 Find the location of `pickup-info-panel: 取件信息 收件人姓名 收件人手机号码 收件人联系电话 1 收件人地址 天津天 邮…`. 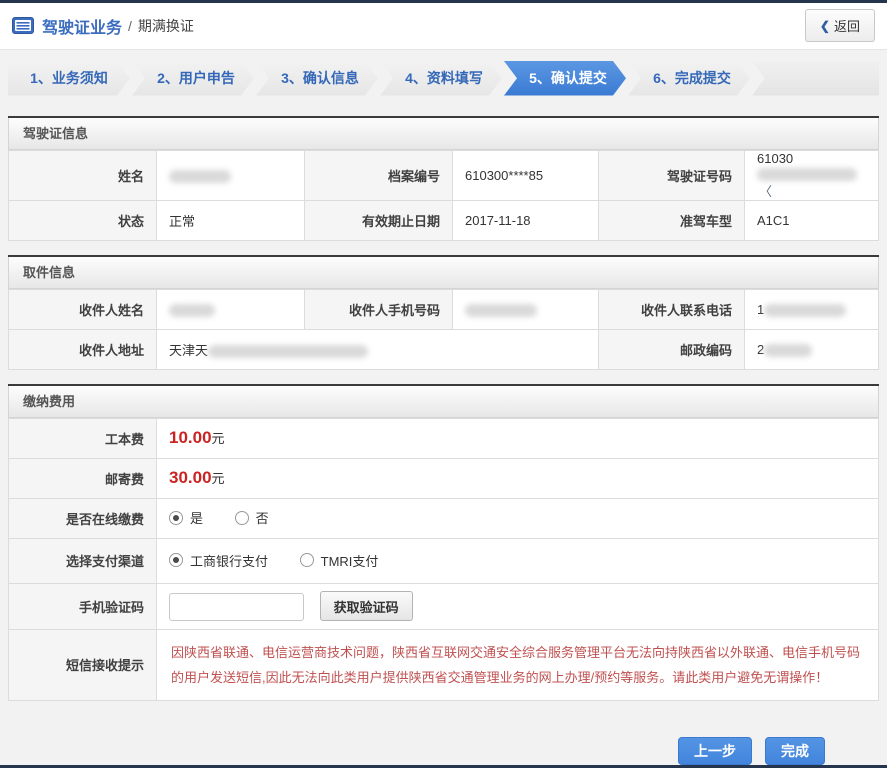

pickup-info-panel: 取件信息 收件人姓名 收件人手机号码 收件人联系电话 1 收件人地址 天津天 邮… is located at coordinates (443, 312).